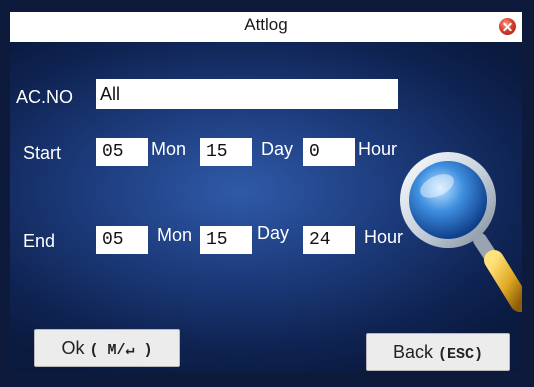  I want to click on back-label: Back, so click(412, 352).